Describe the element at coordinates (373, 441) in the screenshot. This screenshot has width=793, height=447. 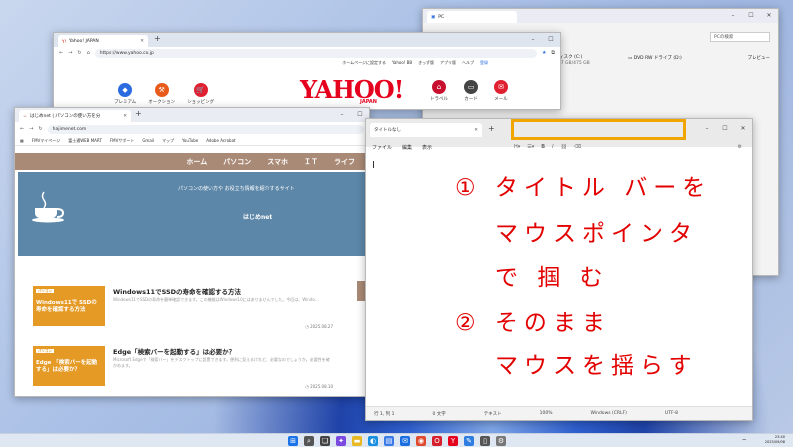
I see `edge-icon: ◐` at that location.